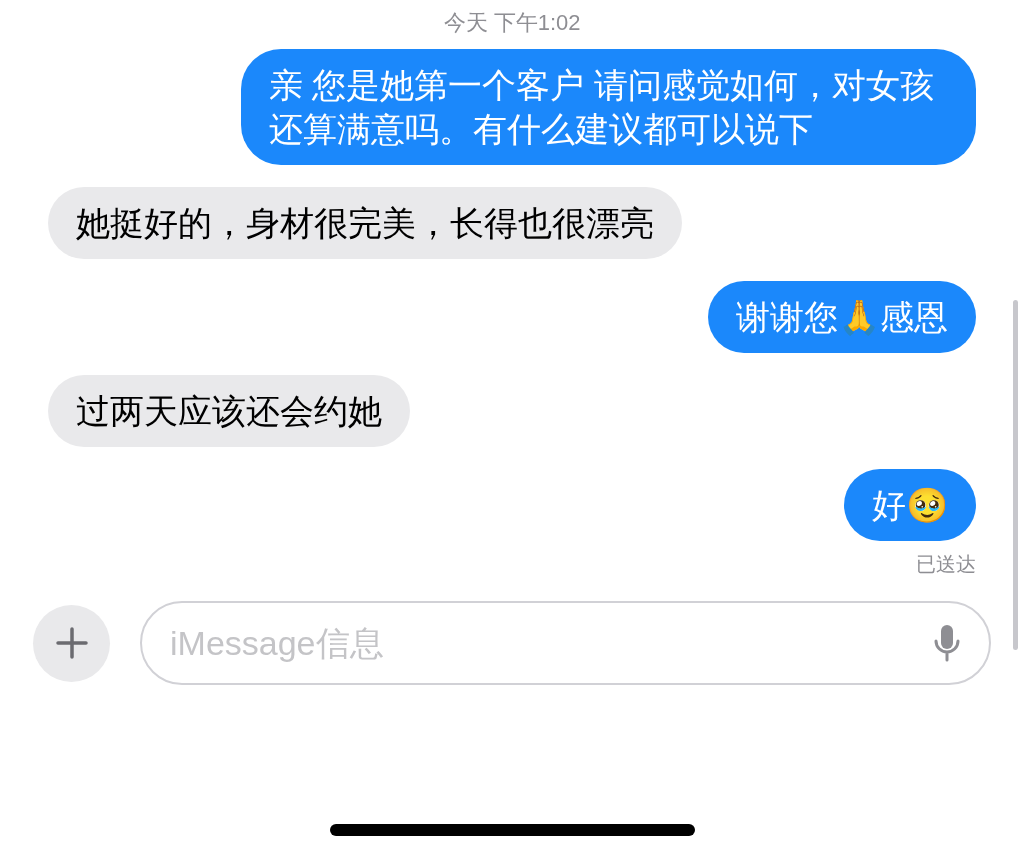 The image size is (1024, 855). I want to click on message-field: iMessage信息, so click(565, 643).